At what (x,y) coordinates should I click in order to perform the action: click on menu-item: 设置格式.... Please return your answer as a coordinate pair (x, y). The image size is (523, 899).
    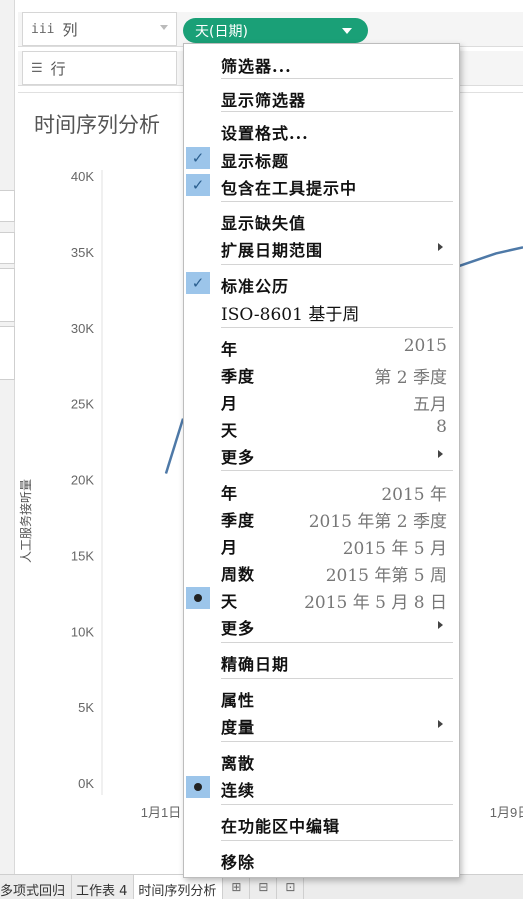
    Looking at the image, I should click on (321, 130).